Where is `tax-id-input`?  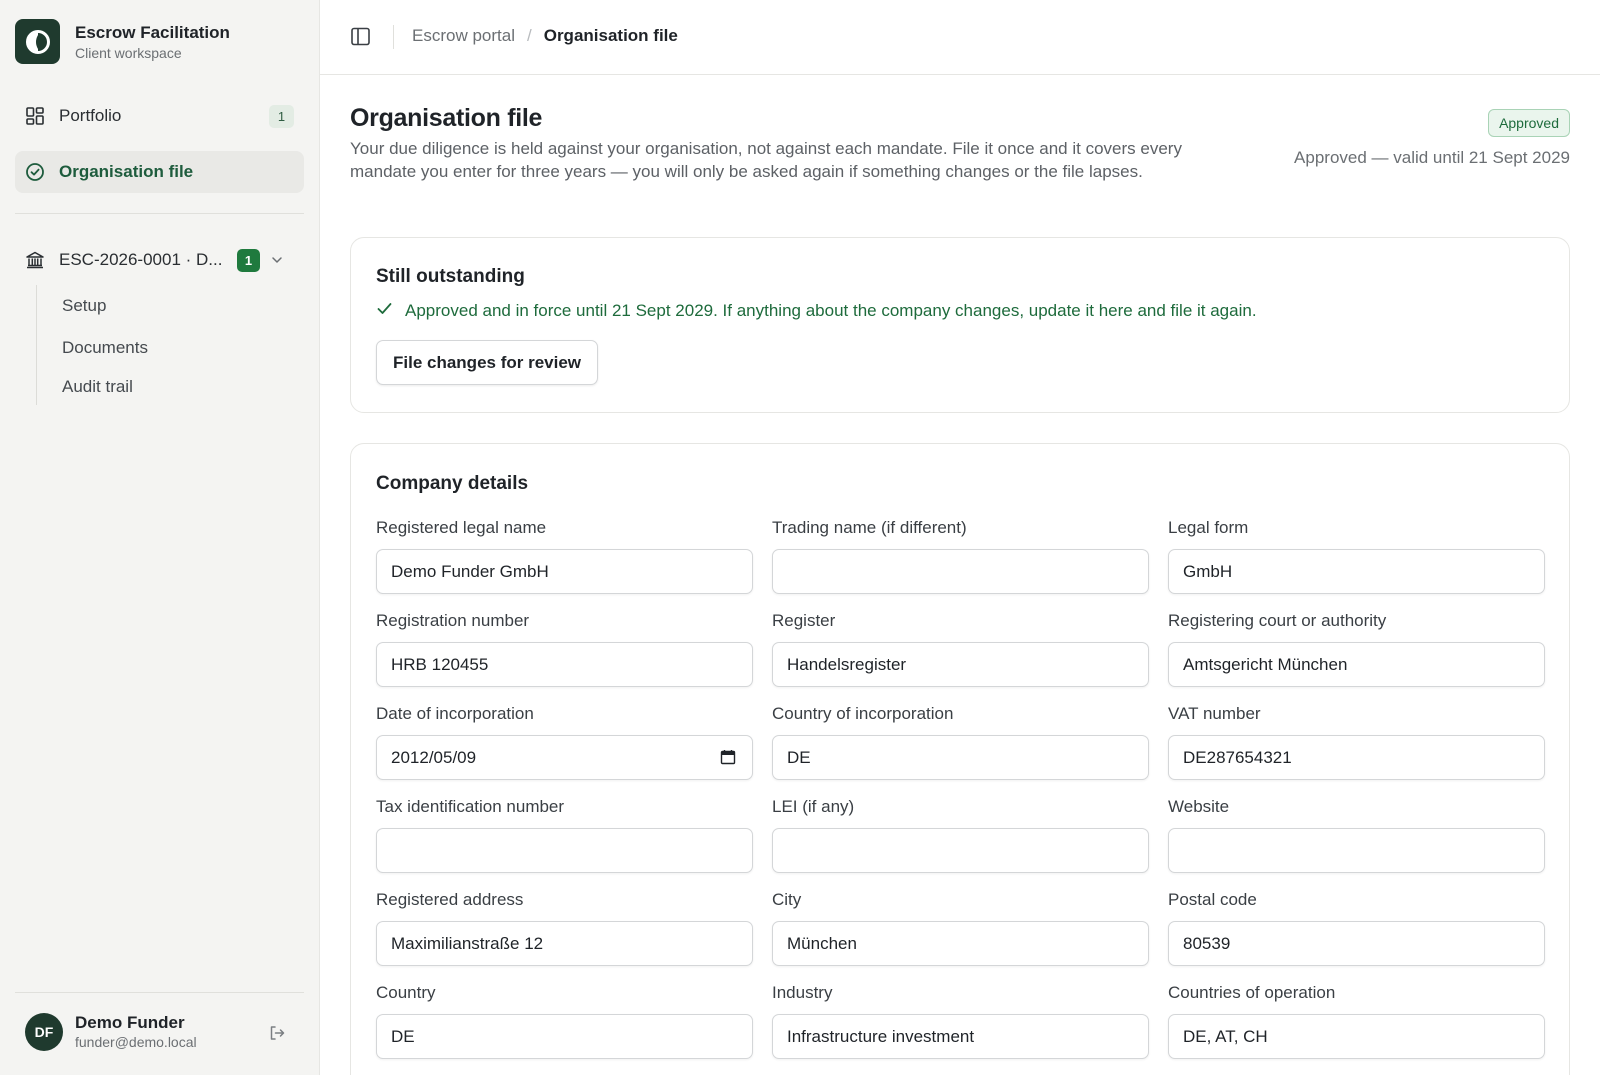 tax-id-input is located at coordinates (564, 850).